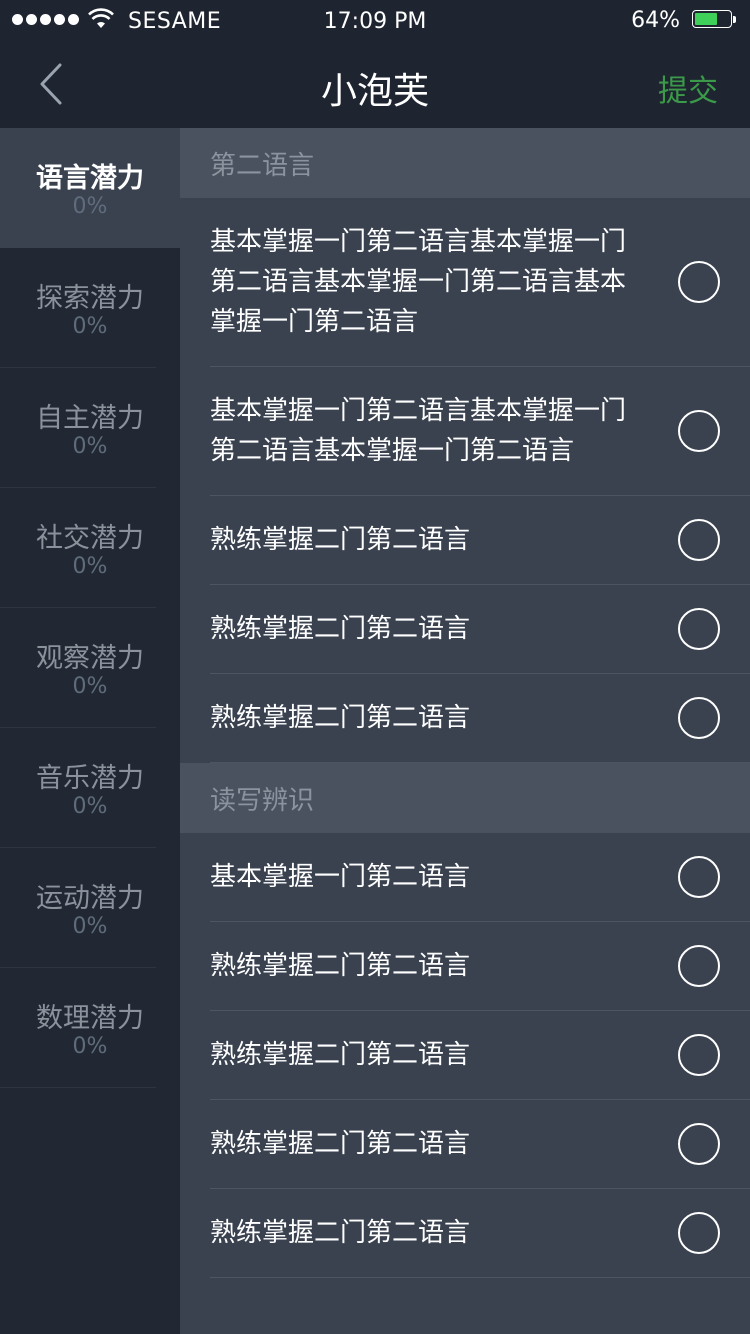 The width and height of the screenshot is (750, 1334). I want to click on sidebar-item-label: 运动潜力, so click(90, 898).